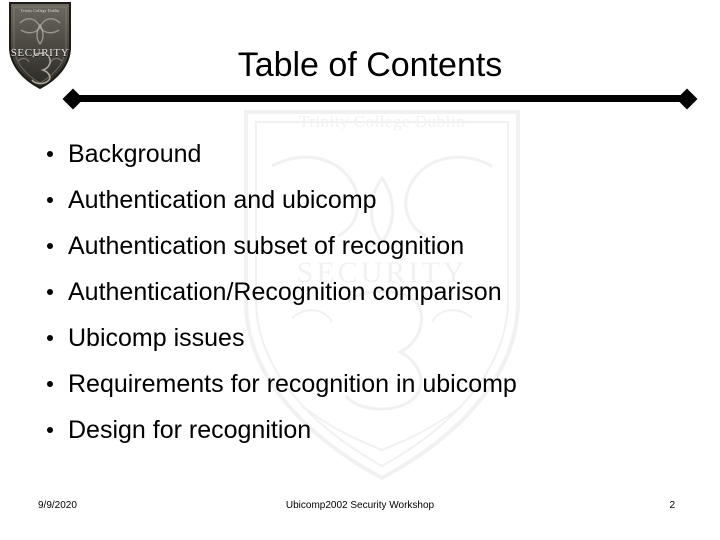  I want to click on list-item: Ubicomp issues, so click(368, 338).